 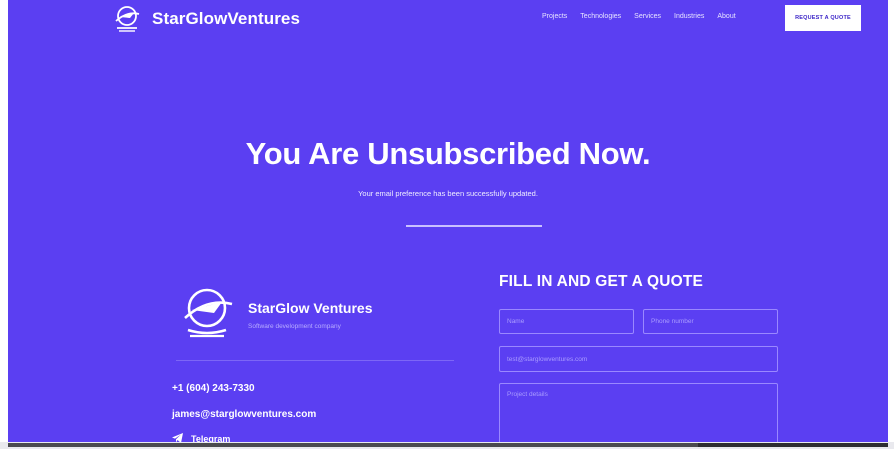 What do you see at coordinates (353, 445) in the screenshot?
I see `scrollbar-track` at bounding box center [353, 445].